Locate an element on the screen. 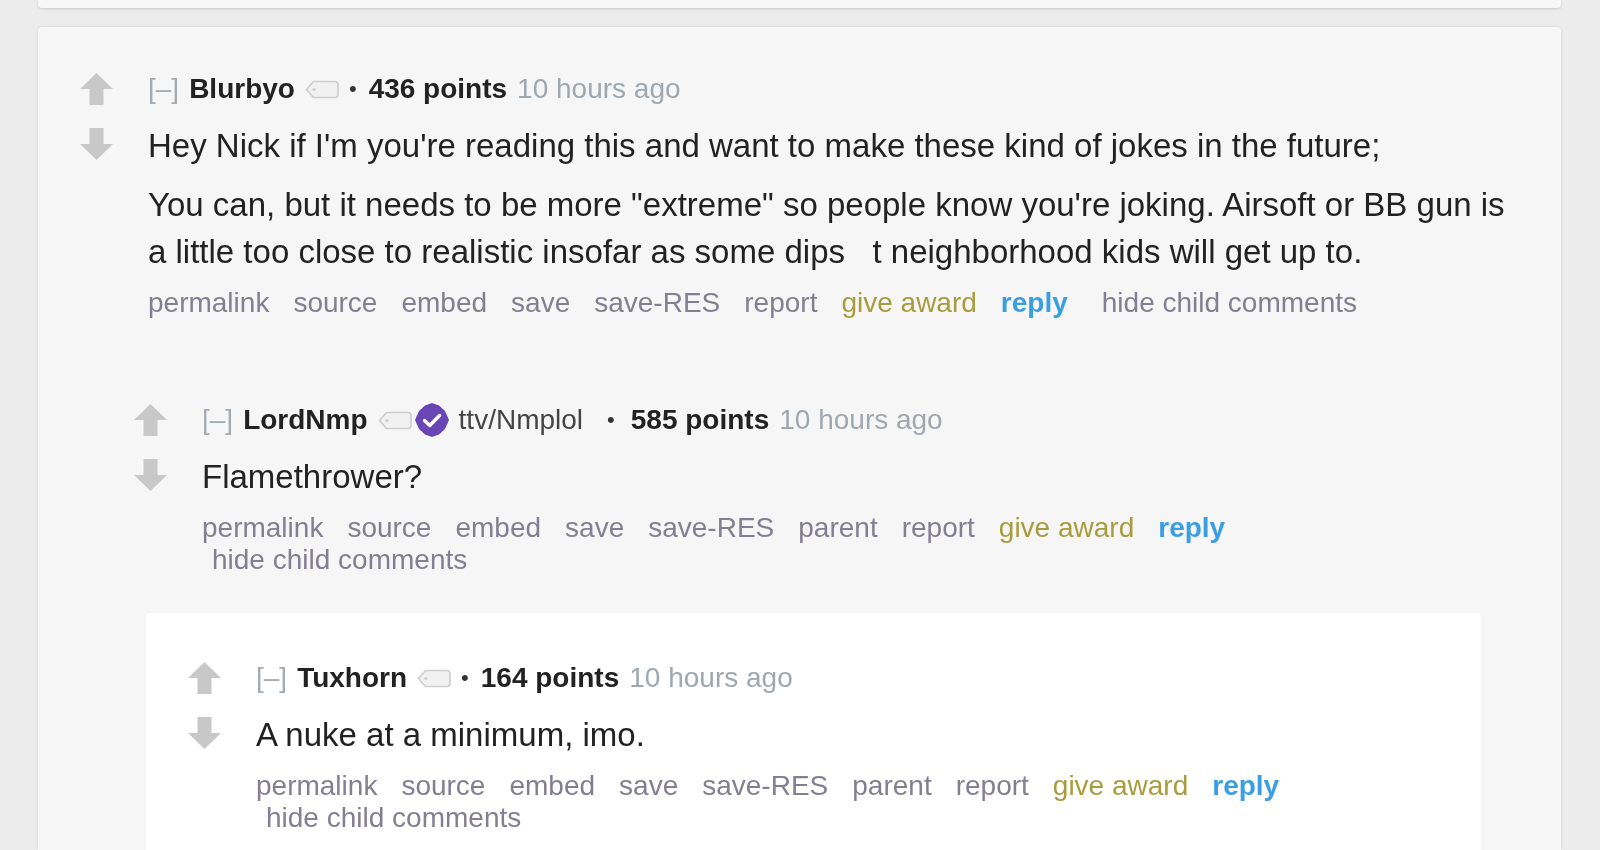  comment-text: Flamethrower? is located at coordinates (313, 477).